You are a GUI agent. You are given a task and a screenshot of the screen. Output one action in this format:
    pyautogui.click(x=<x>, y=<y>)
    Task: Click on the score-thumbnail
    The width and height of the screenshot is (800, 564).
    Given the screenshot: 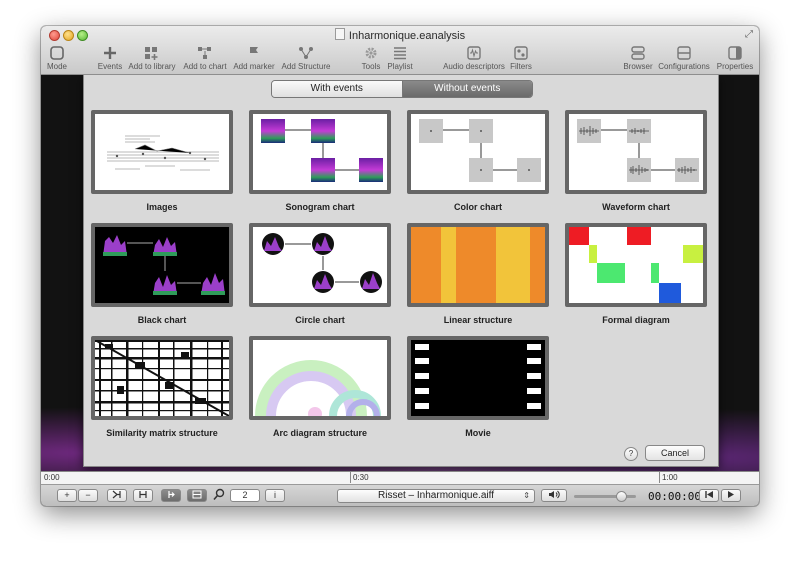 What is the action you would take?
    pyautogui.click(x=163, y=153)
    